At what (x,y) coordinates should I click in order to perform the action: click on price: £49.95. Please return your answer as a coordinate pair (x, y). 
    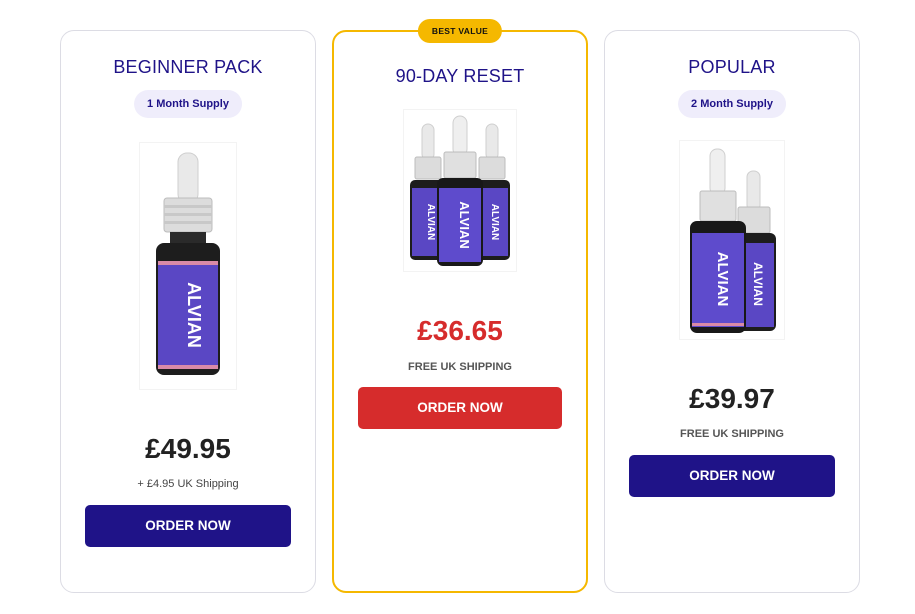
    Looking at the image, I should click on (188, 448).